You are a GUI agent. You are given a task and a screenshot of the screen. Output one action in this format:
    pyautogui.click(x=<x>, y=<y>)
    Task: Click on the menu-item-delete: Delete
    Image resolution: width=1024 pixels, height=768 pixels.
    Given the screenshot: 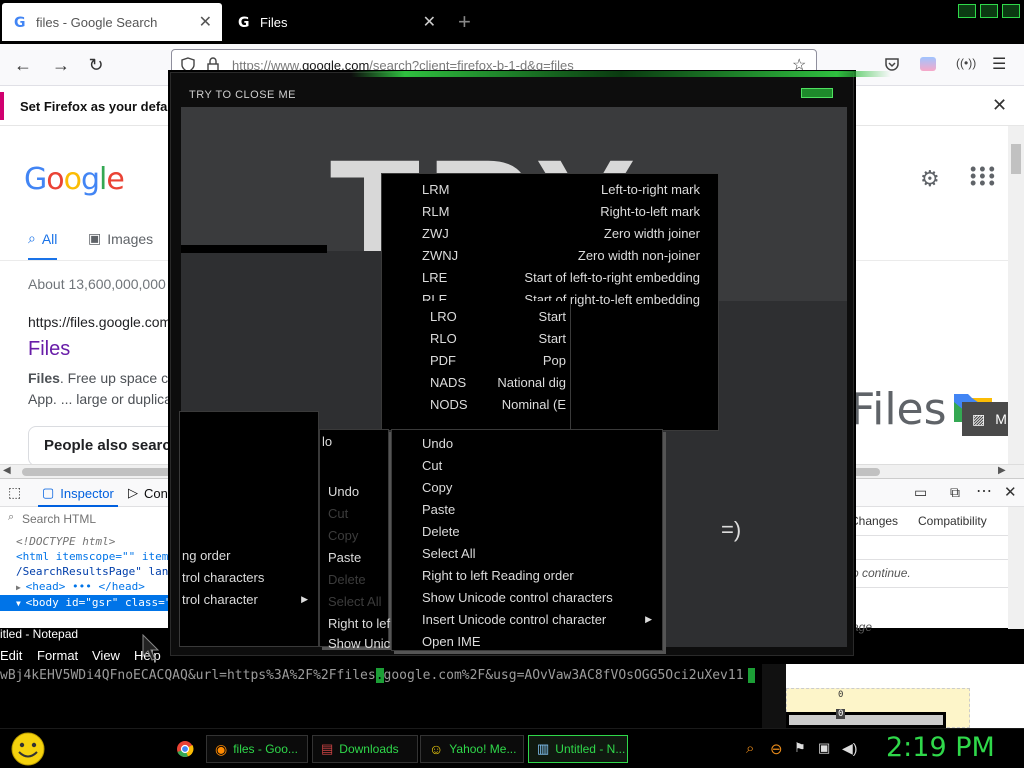 What is the action you would take?
    pyautogui.click(x=441, y=531)
    